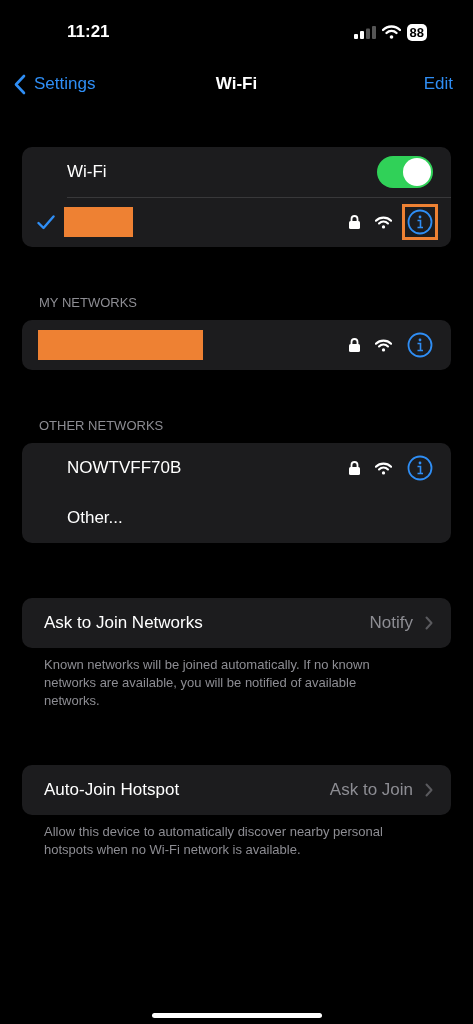 Image resolution: width=473 pixels, height=1024 pixels. Describe the element at coordinates (88, 32) in the screenshot. I see `status-time: 11:21` at that location.